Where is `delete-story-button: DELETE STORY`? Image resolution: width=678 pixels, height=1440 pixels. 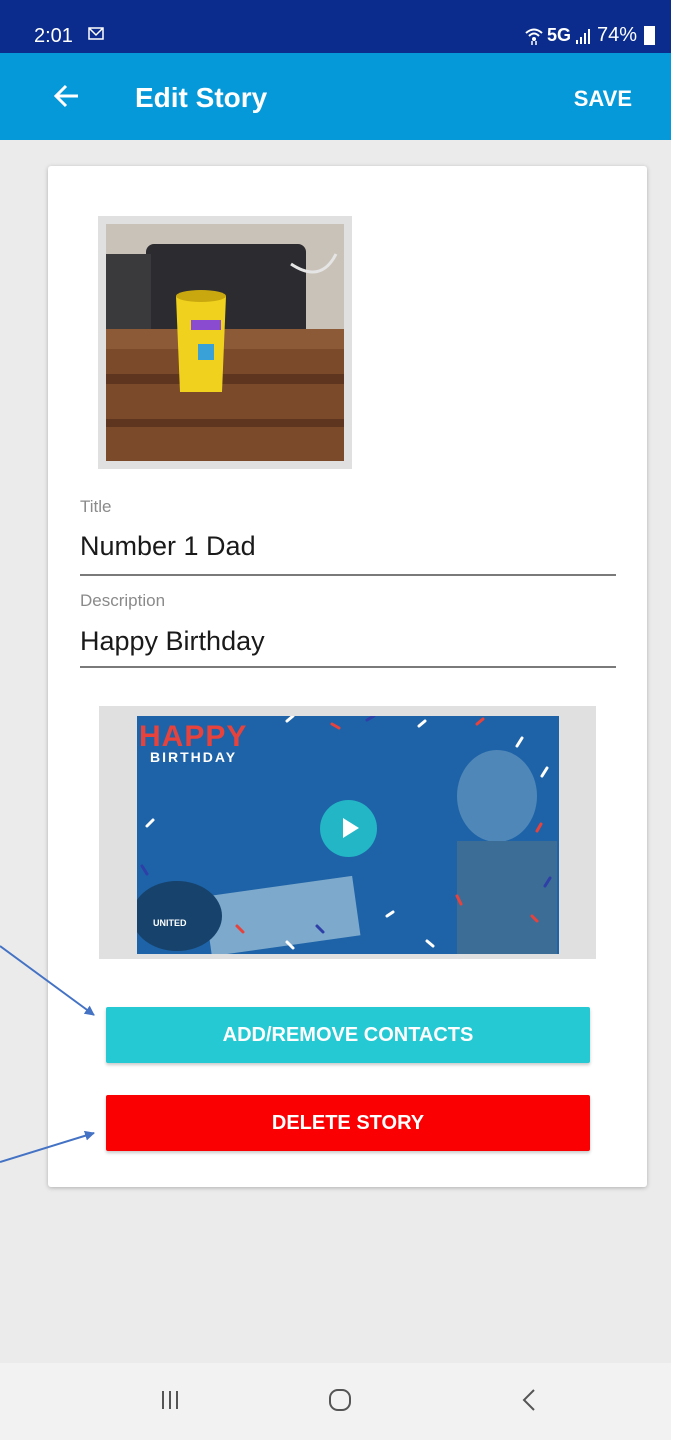
delete-story-button: DELETE STORY is located at coordinates (348, 1123).